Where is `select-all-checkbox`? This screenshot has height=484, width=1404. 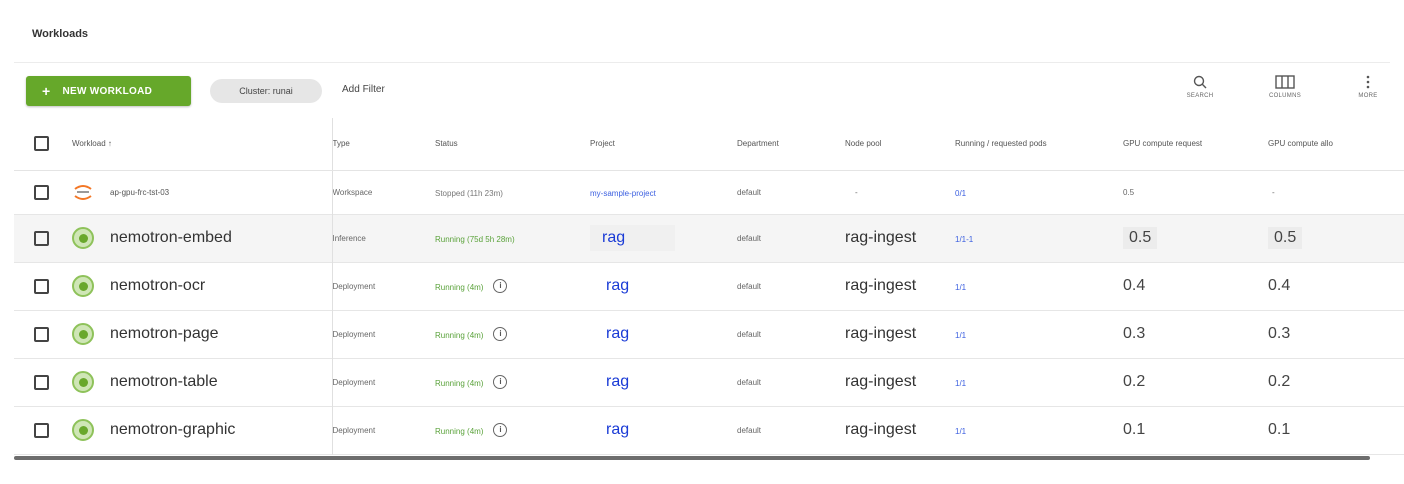 select-all-checkbox is located at coordinates (41, 144).